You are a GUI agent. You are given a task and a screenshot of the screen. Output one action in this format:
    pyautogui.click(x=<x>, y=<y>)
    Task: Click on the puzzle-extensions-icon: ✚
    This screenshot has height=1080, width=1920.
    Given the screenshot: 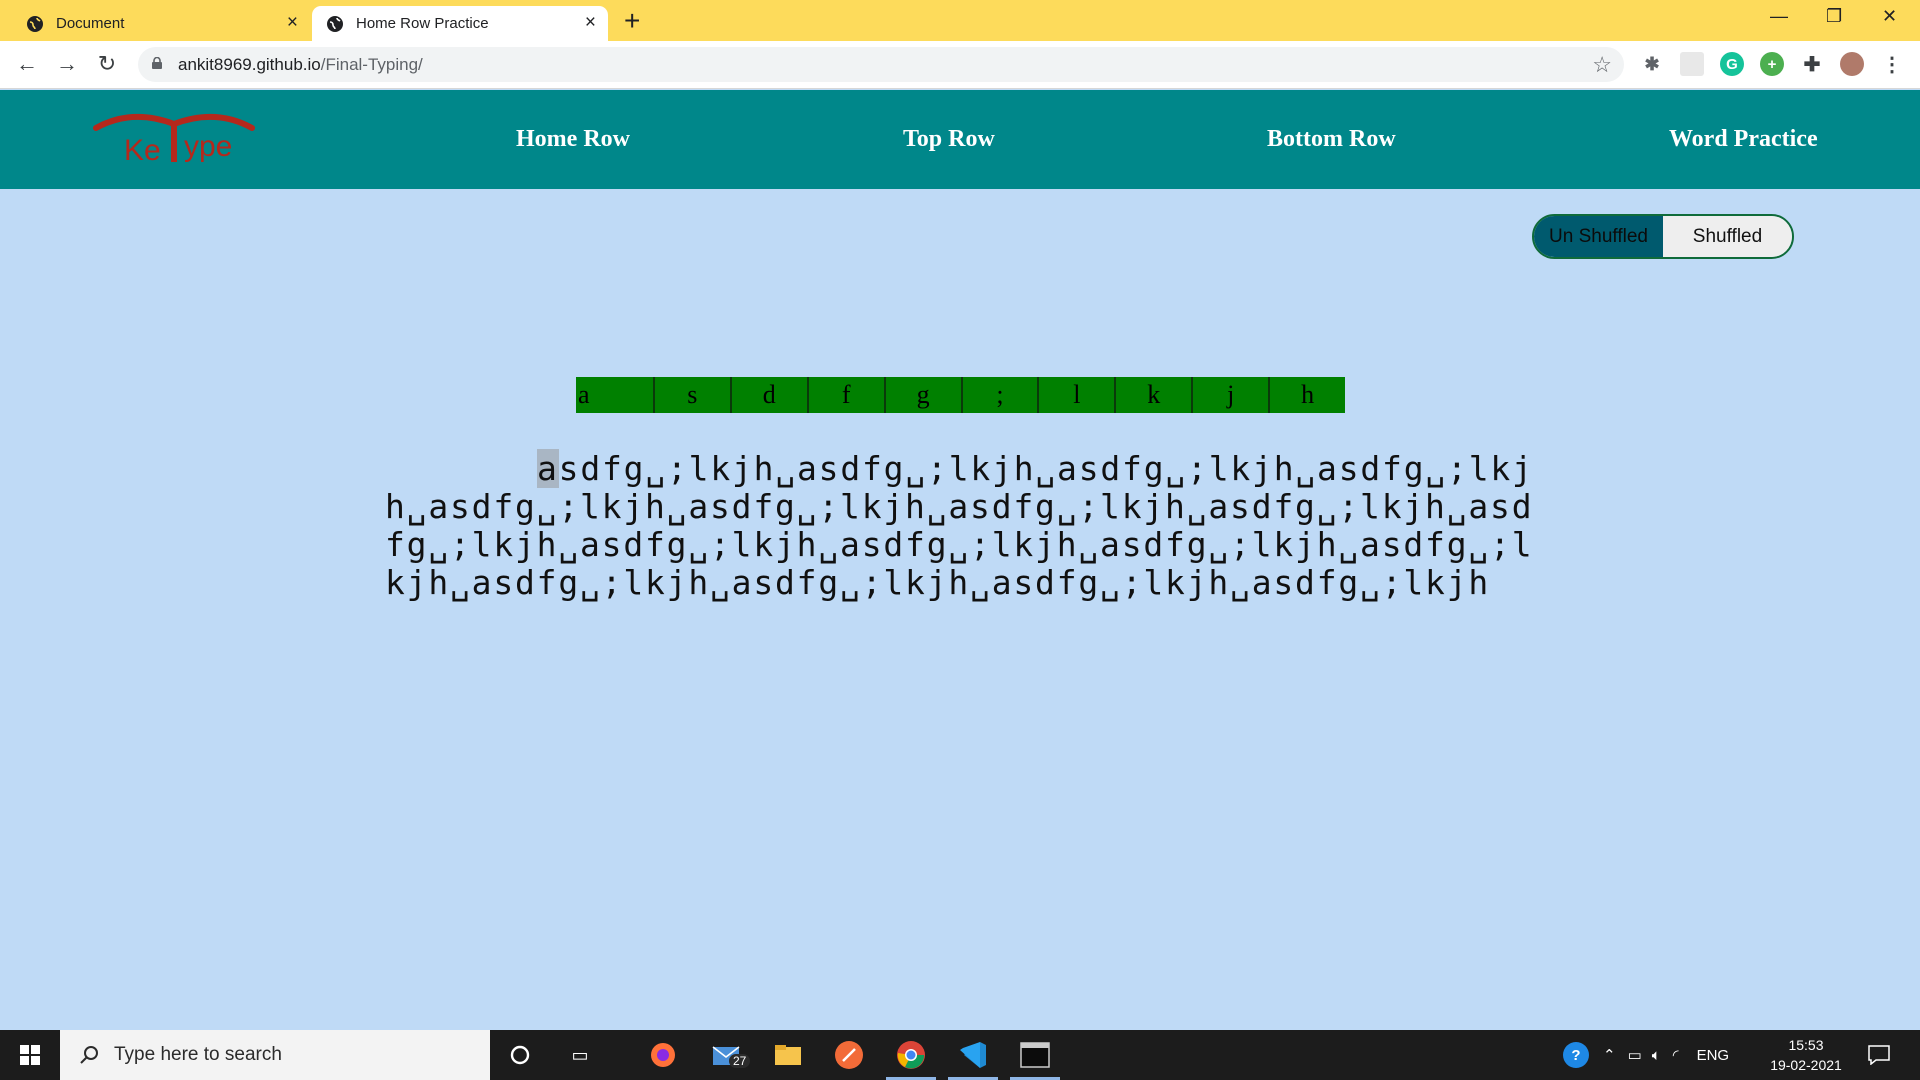 What is the action you would take?
    pyautogui.click(x=1812, y=64)
    